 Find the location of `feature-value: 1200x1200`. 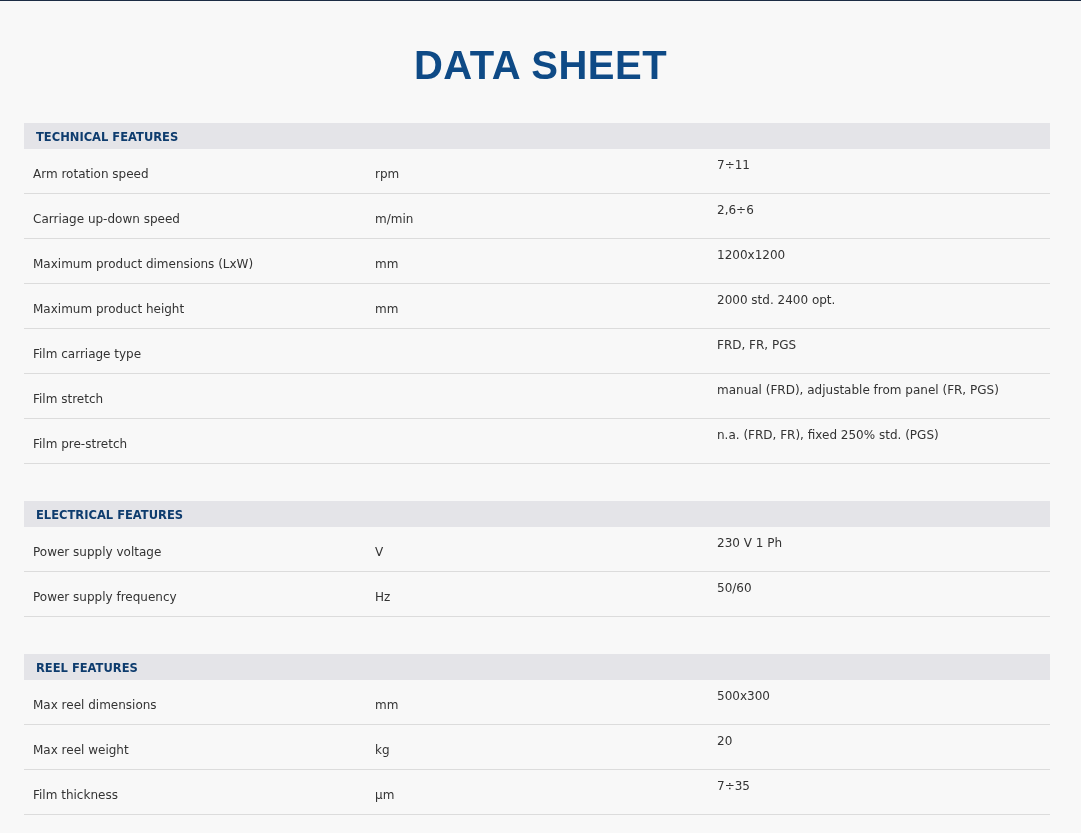

feature-value: 1200x1200 is located at coordinates (751, 255).